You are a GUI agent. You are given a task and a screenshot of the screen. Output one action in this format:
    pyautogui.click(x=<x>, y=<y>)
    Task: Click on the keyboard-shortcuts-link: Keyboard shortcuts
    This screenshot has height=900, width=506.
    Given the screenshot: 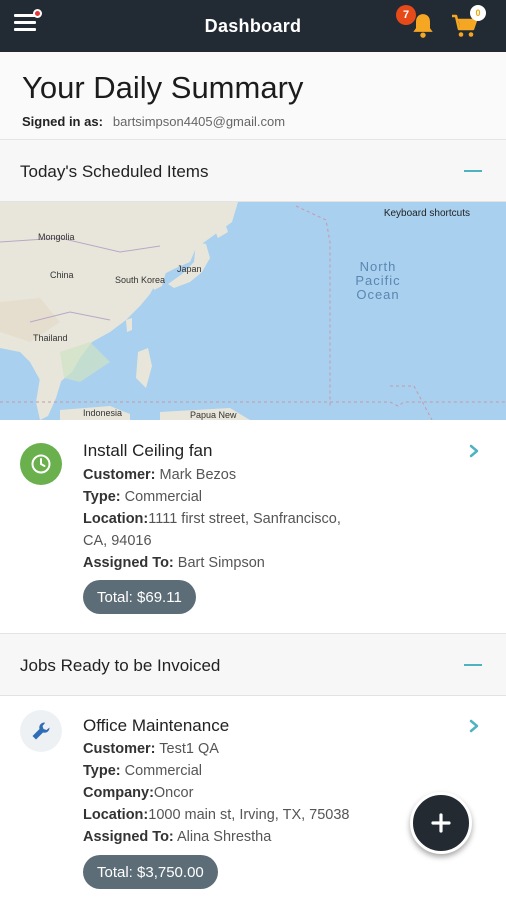 What is the action you would take?
    pyautogui.click(x=427, y=213)
    